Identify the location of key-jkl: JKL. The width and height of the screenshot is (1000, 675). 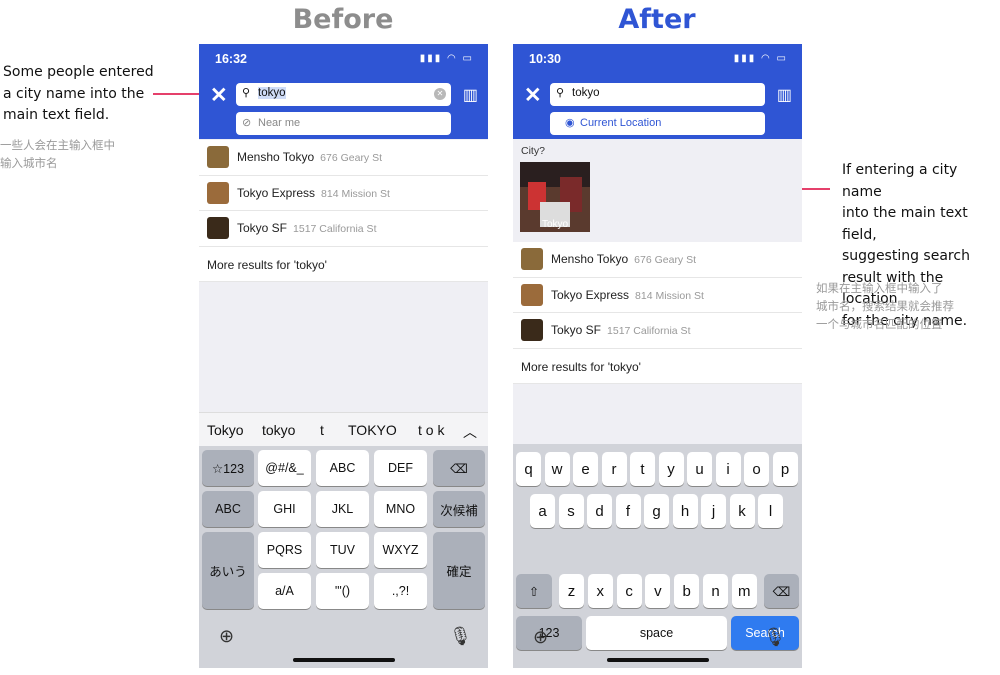
(342, 509).